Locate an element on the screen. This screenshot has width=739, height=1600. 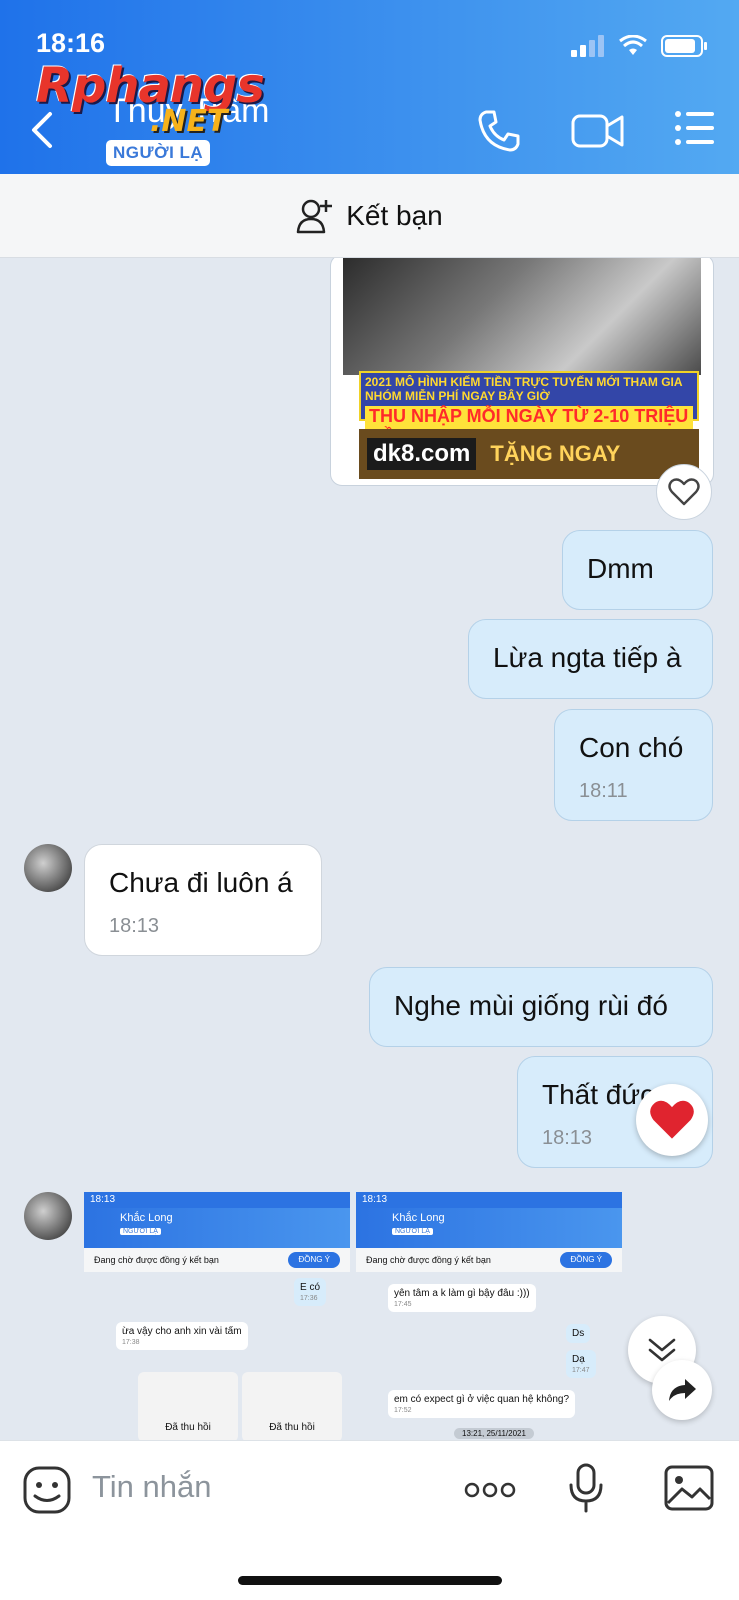
heart-reaction is located at coordinates (672, 1120).